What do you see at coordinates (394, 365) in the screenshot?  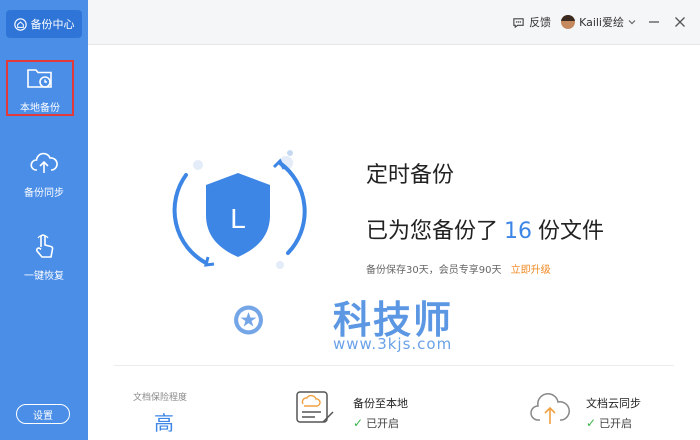 I see `divider` at bounding box center [394, 365].